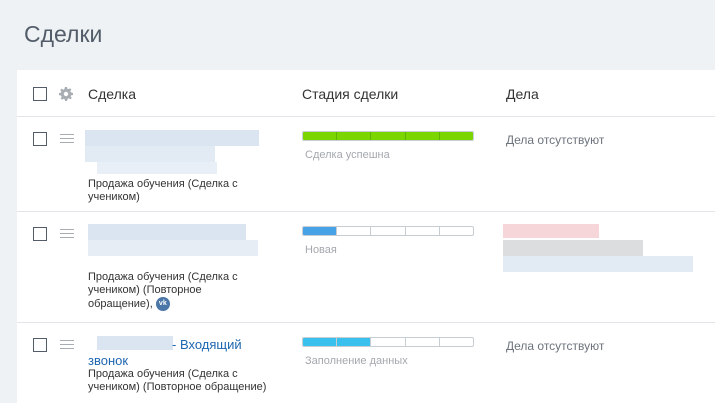  I want to click on stage-label: Новая, so click(321, 250).